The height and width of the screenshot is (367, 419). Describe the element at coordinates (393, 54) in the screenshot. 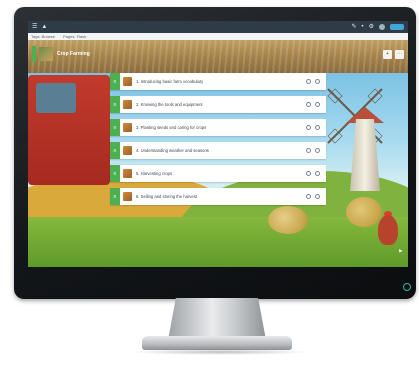

I see `course-header-actions: + ⋯` at that location.